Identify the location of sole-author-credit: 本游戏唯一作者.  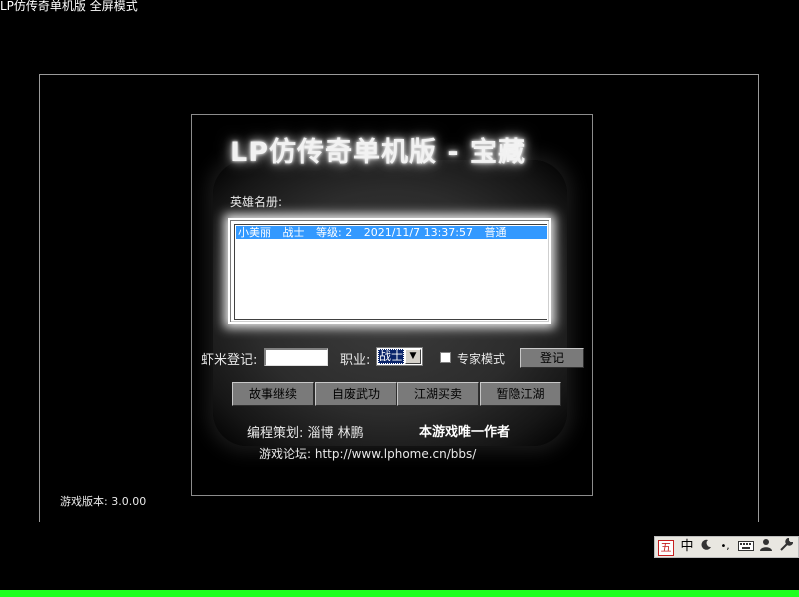
(465, 432).